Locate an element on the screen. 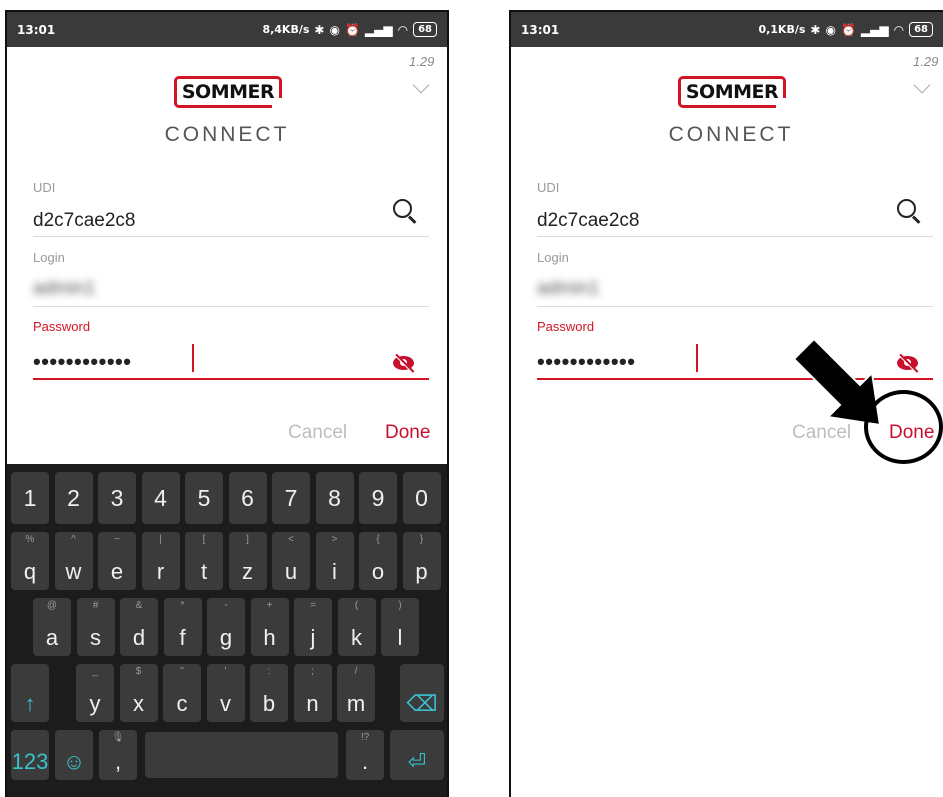  key-g: -g is located at coordinates (226, 627).